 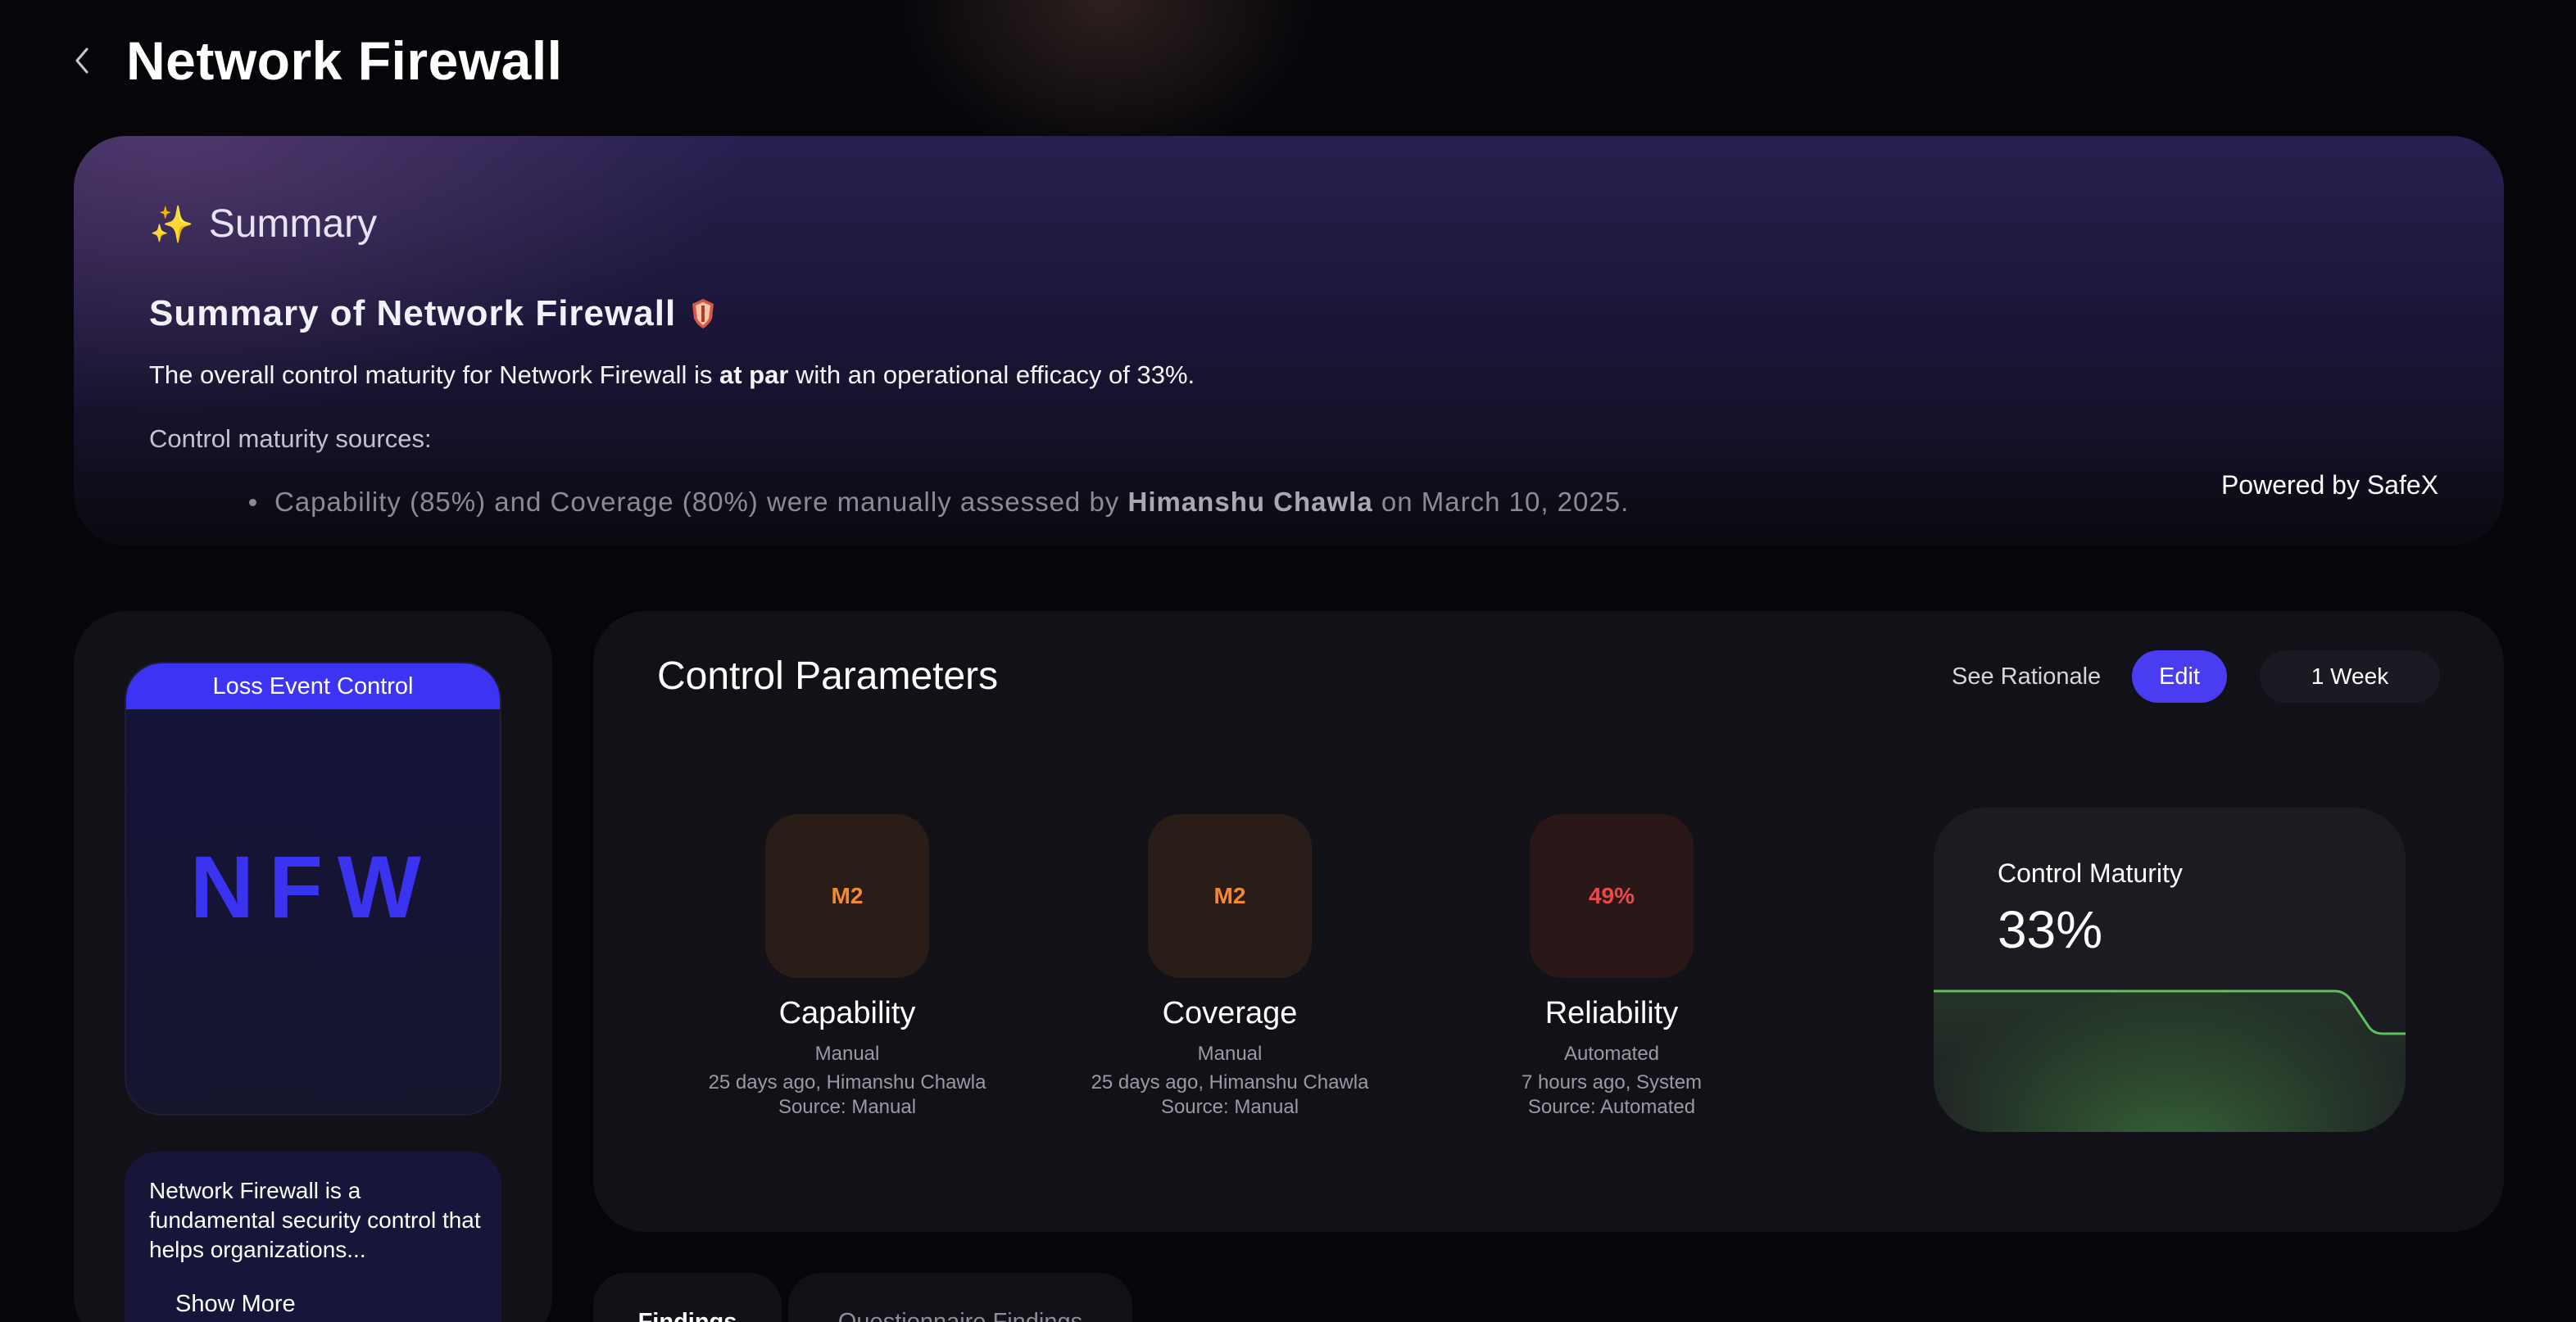 What do you see at coordinates (344, 60) in the screenshot?
I see `page-title: Network Firewall` at bounding box center [344, 60].